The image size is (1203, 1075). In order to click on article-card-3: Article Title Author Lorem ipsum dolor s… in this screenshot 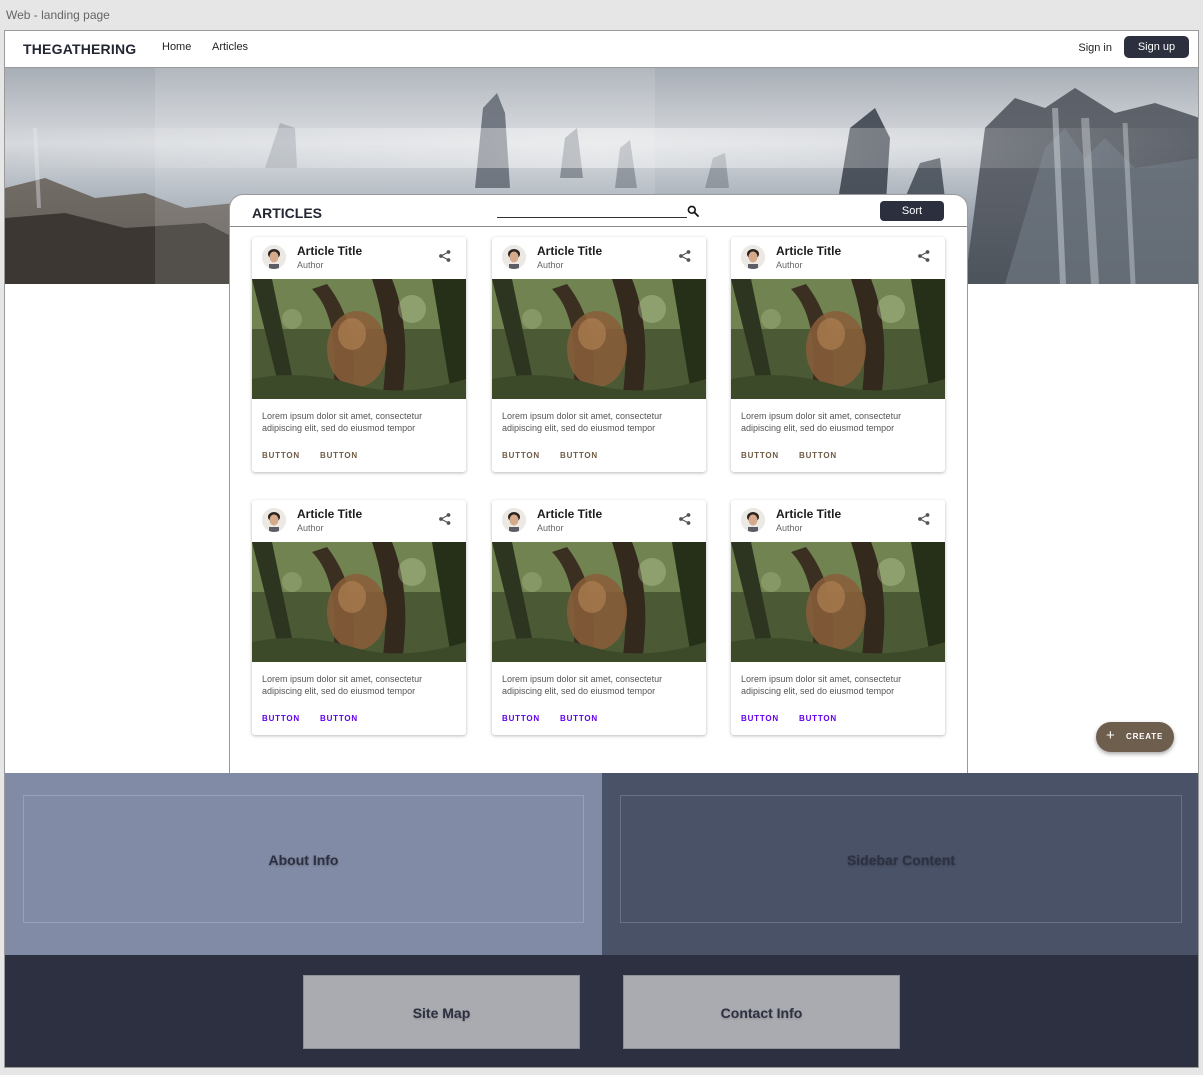, I will do `click(838, 354)`.